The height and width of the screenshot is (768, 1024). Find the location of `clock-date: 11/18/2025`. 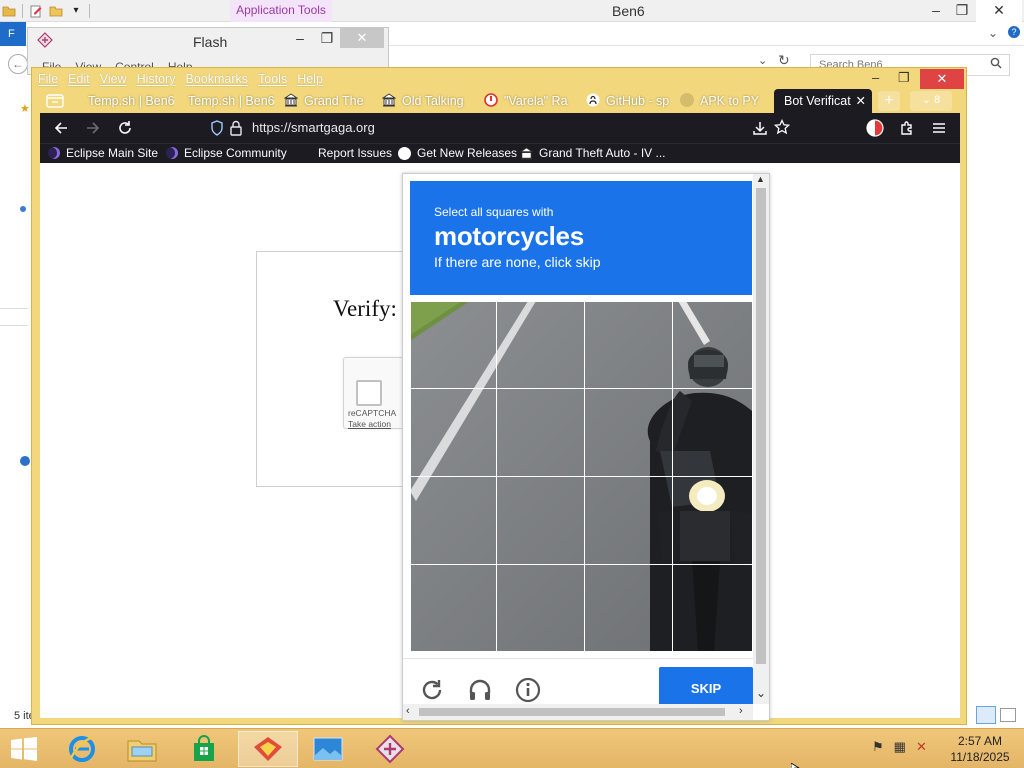

clock-date: 11/18/2025 is located at coordinates (980, 757).